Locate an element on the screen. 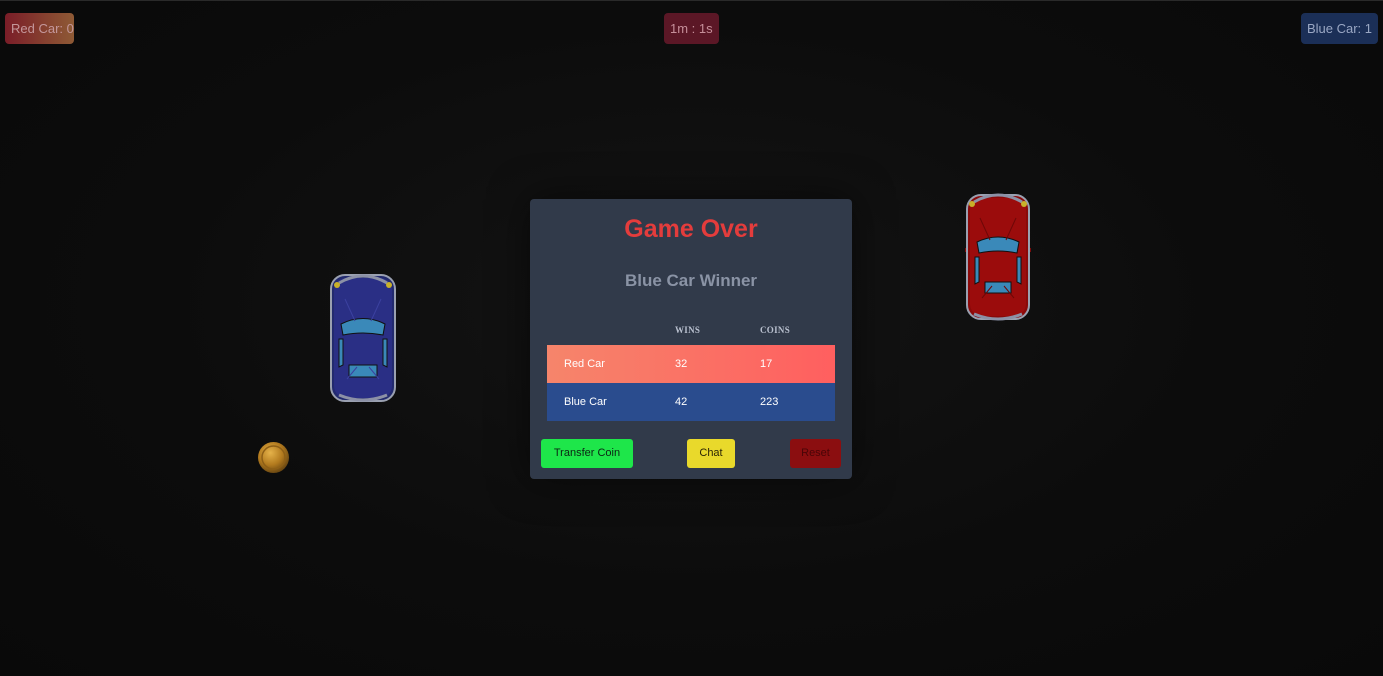 This screenshot has width=1383, height=676. red-car-score: Red Car: 0 is located at coordinates (39, 28).